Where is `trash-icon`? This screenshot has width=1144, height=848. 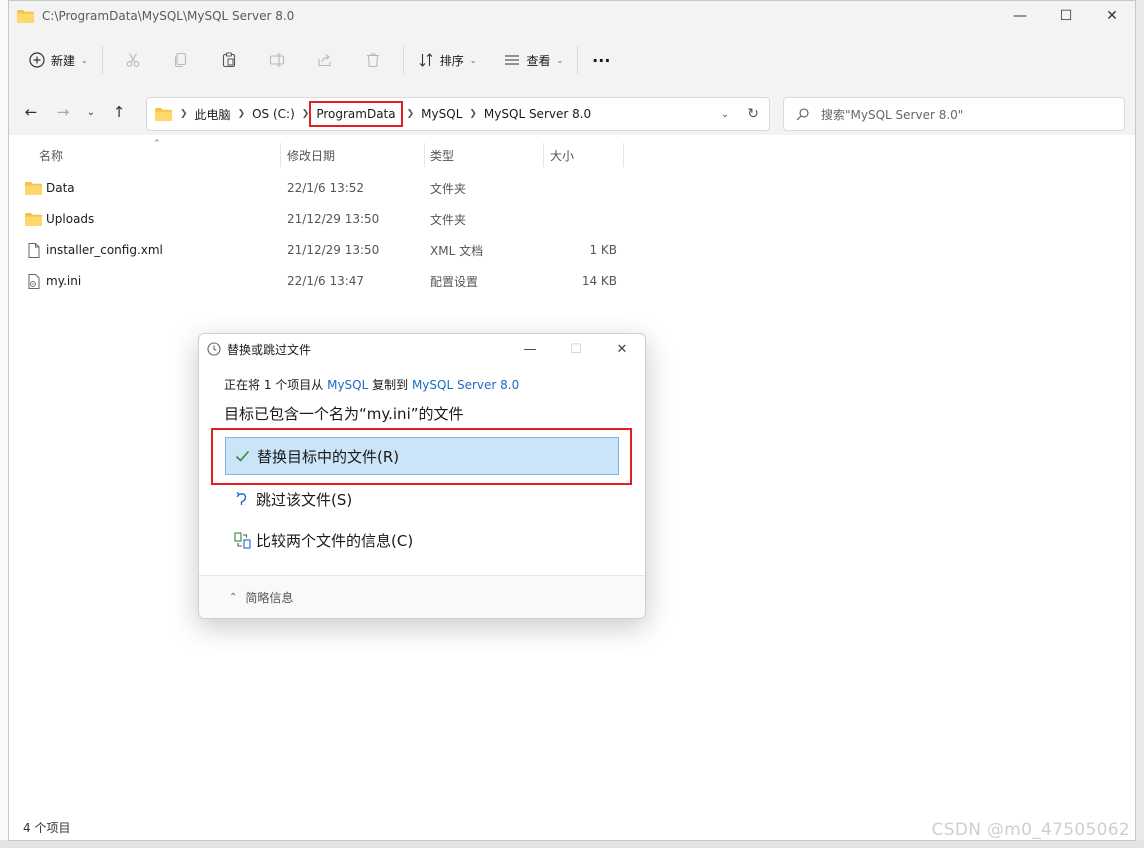
trash-icon is located at coordinates (372, 60).